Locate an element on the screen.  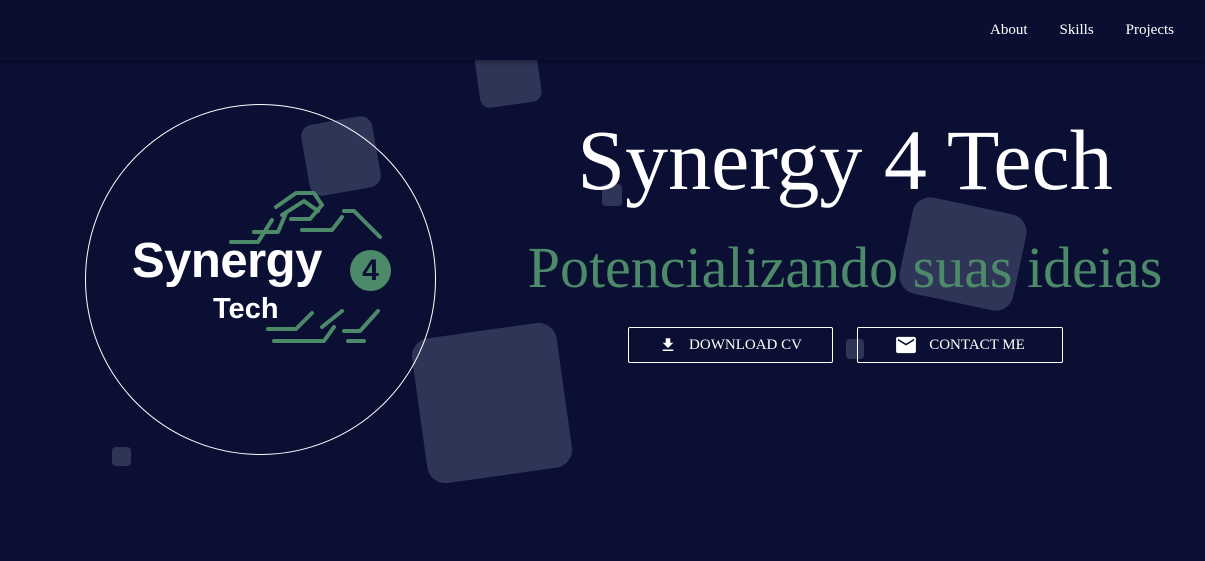
contact-me-button: CONTACT ME is located at coordinates (960, 345).